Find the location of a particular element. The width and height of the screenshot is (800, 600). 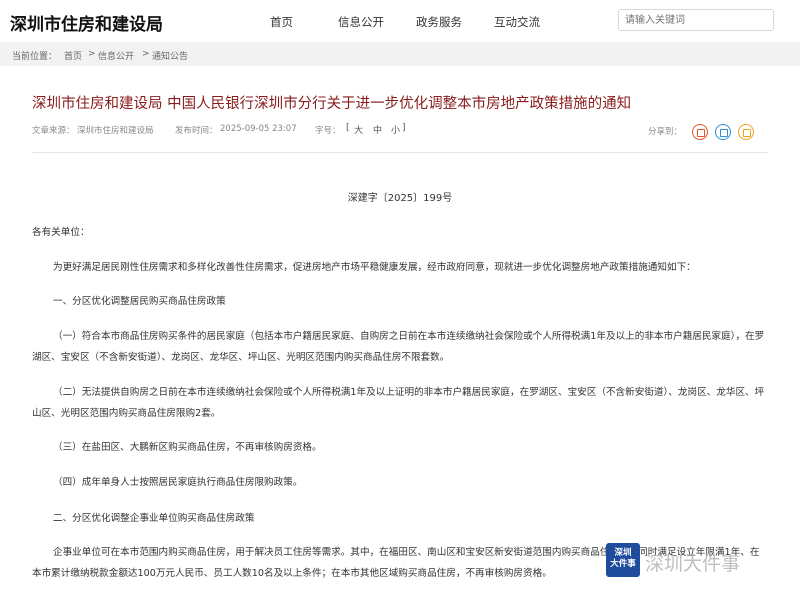

watermark-logo: 深圳 大件事 is located at coordinates (623, 560).